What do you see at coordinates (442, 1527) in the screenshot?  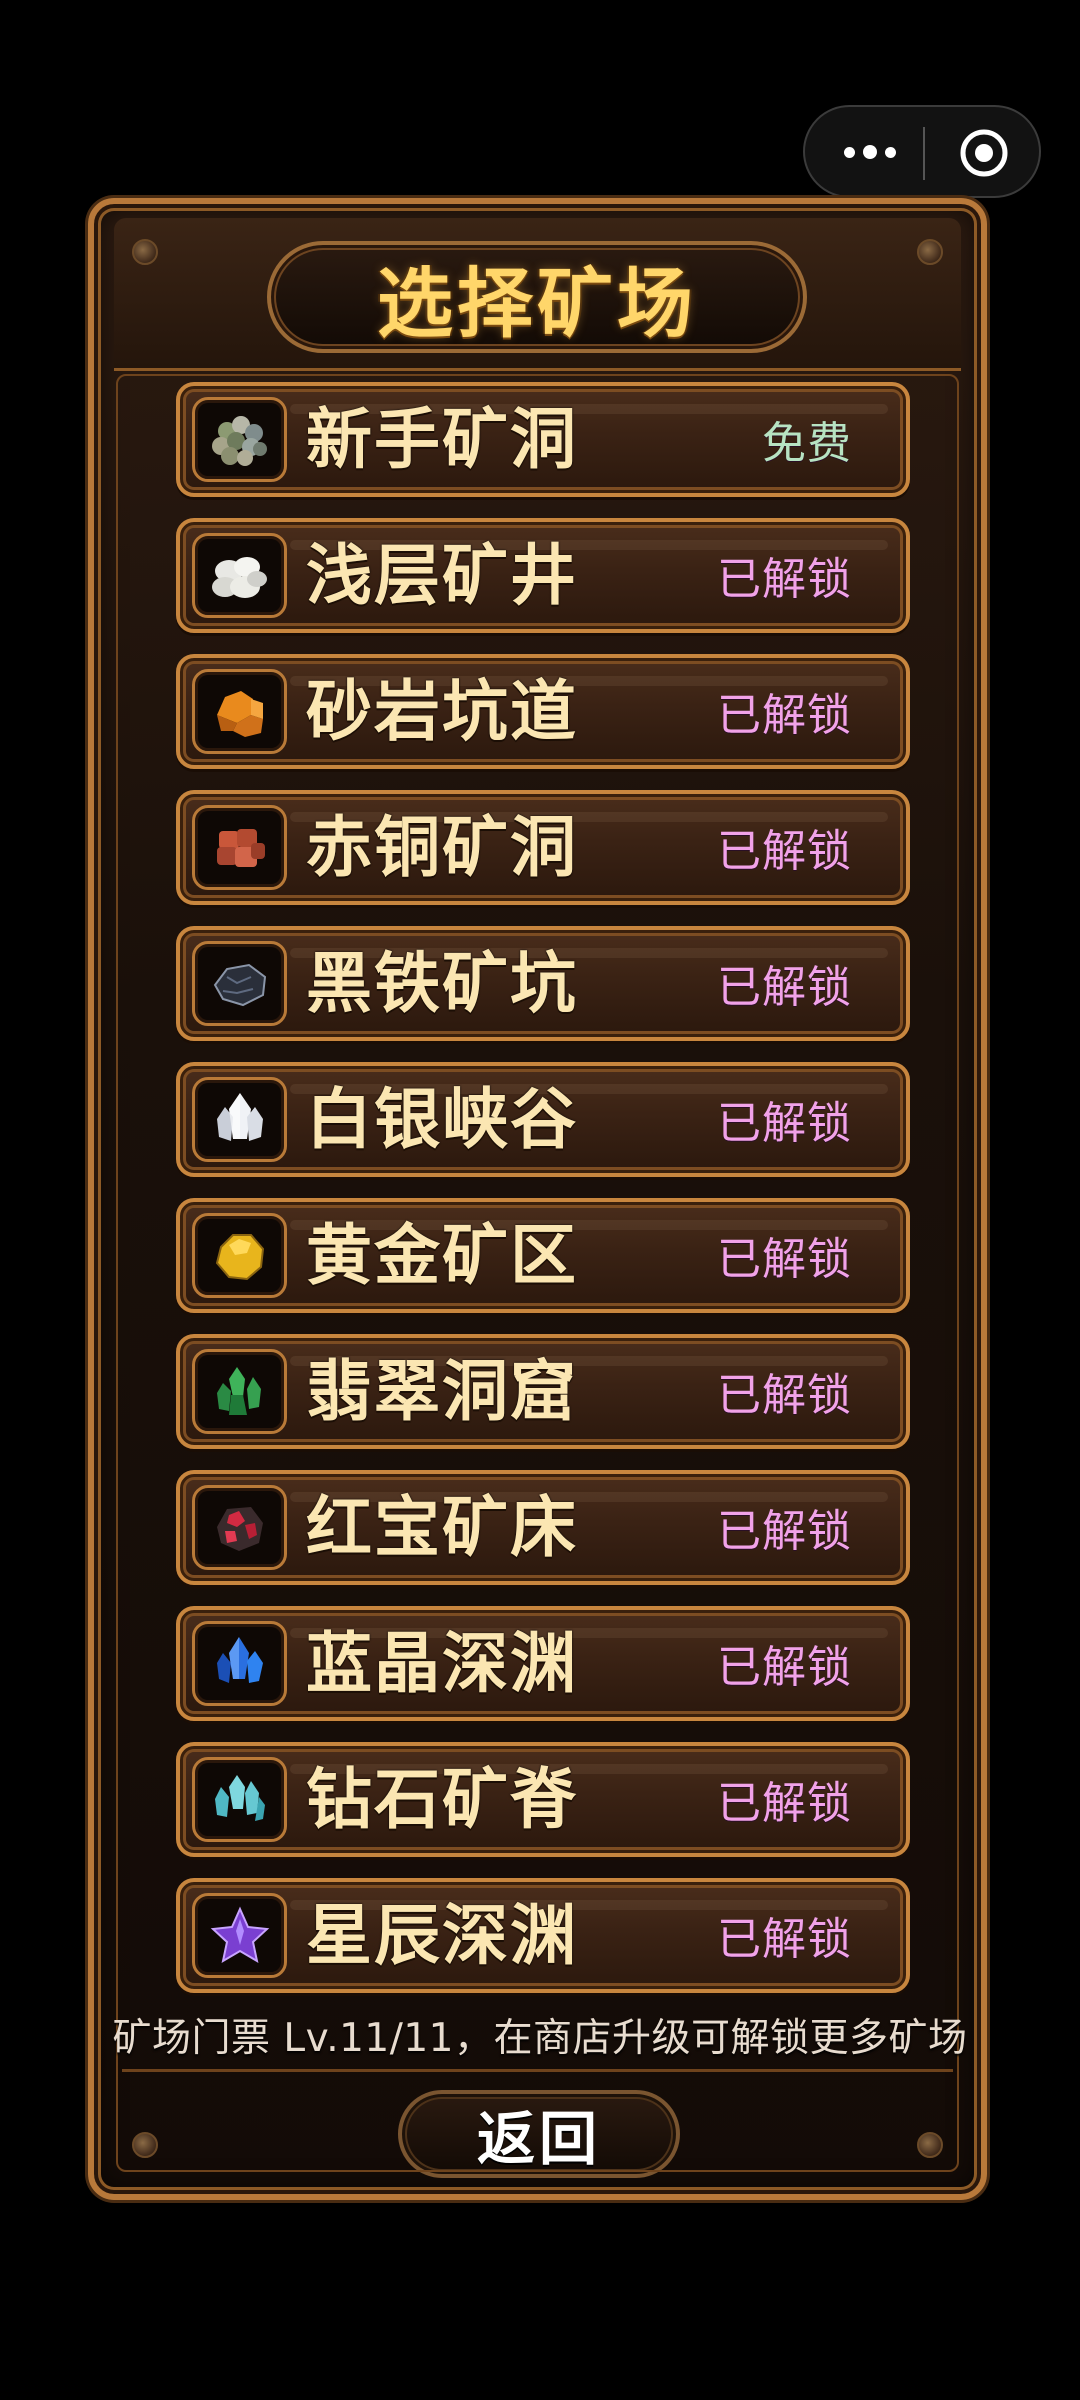 I see `mine-name: 红宝矿床` at bounding box center [442, 1527].